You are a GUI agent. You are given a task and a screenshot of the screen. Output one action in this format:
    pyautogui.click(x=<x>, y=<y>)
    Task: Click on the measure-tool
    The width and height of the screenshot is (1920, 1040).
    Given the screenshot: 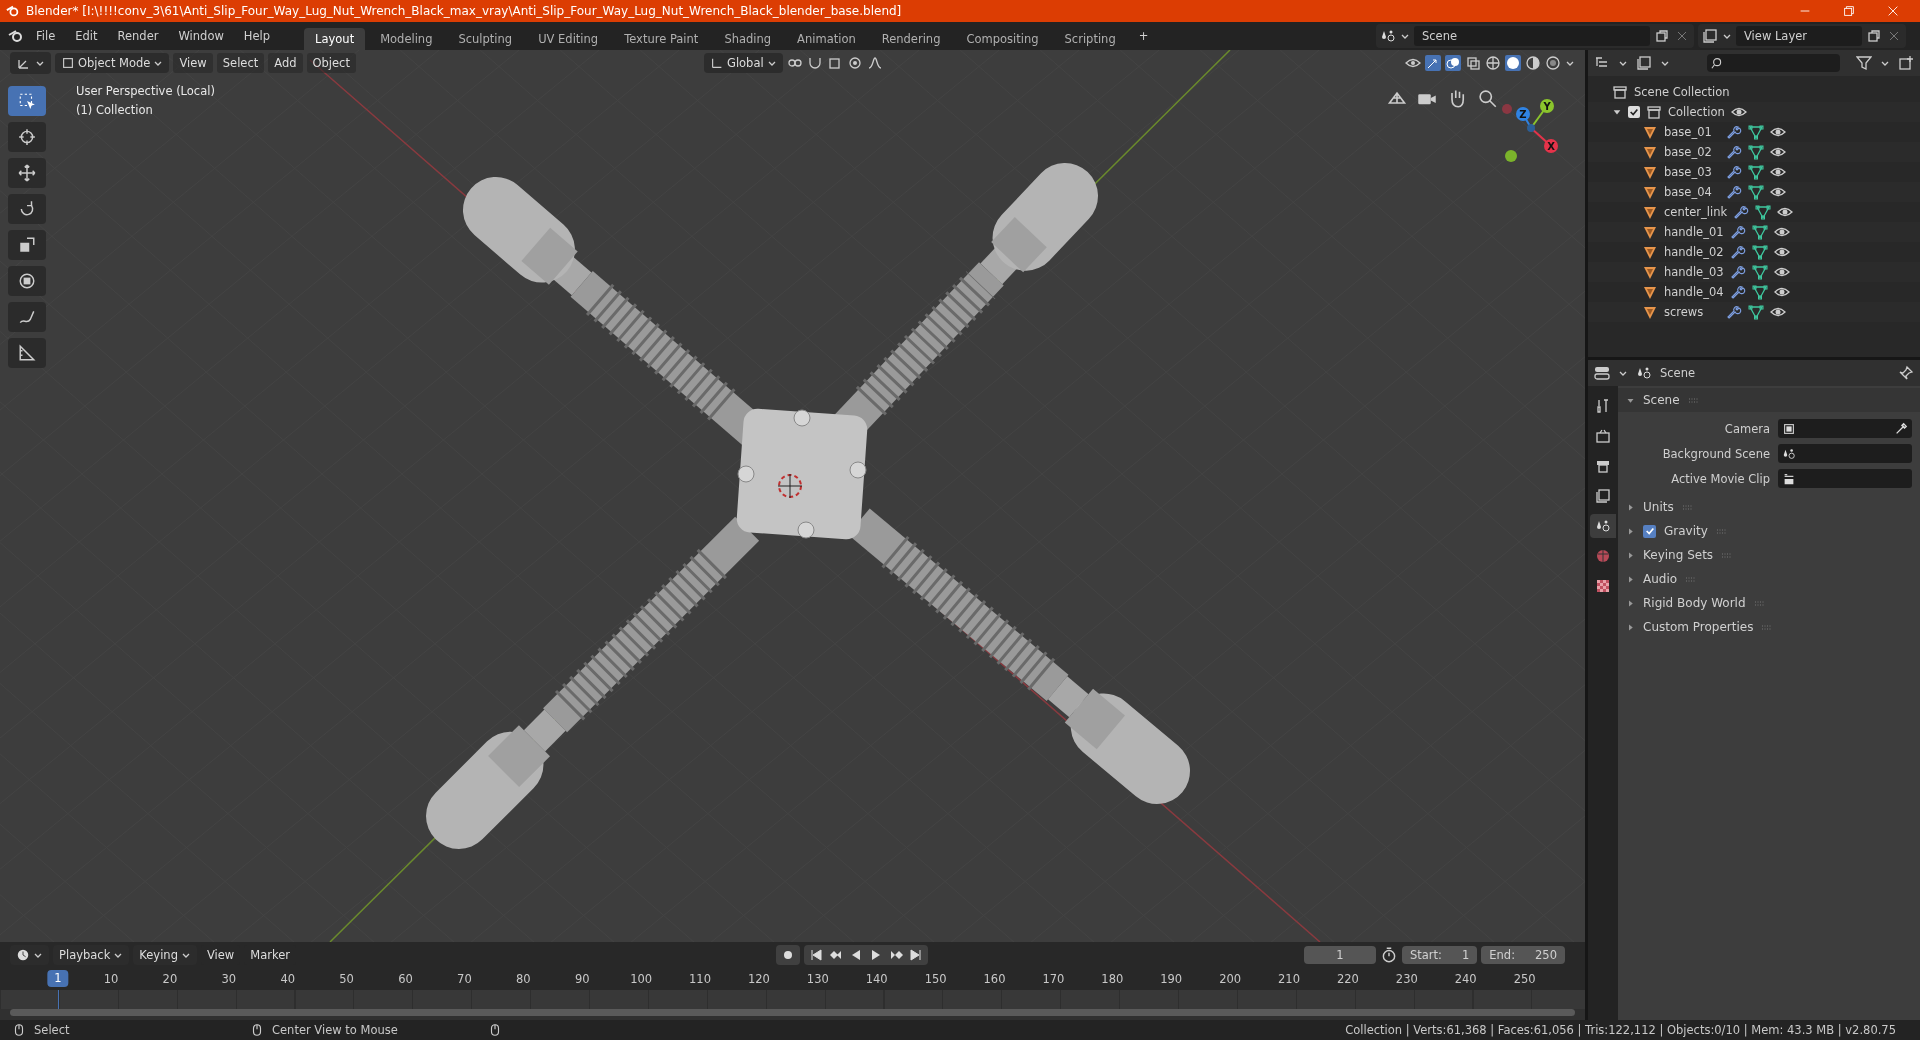 What is the action you would take?
    pyautogui.click(x=27, y=353)
    